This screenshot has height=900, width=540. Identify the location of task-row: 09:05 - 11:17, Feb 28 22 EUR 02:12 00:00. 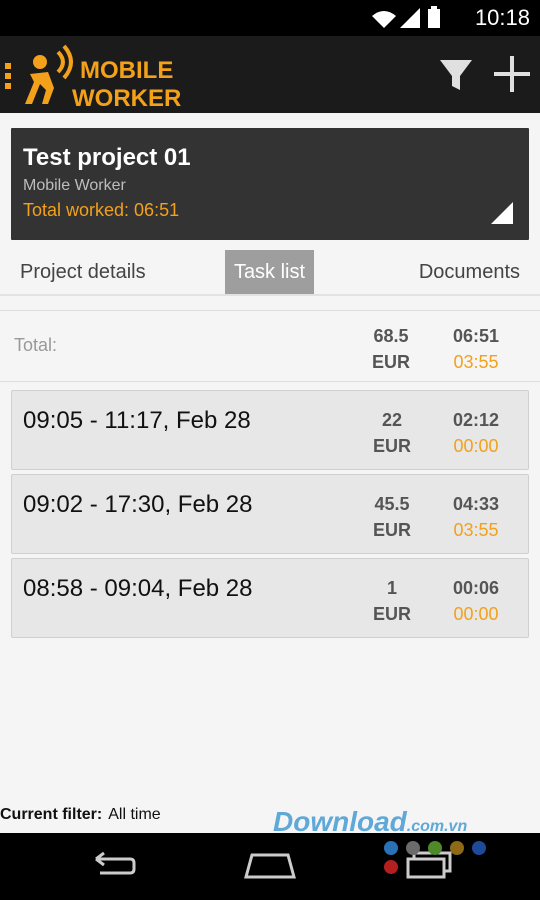
(270, 430).